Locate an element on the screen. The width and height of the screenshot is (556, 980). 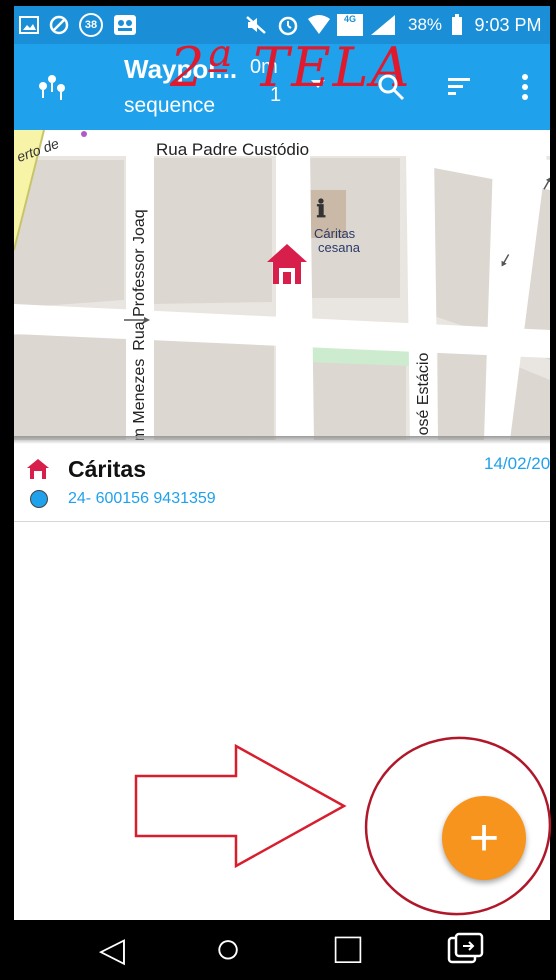
notification-count-icon: 38 is located at coordinates (91, 25).